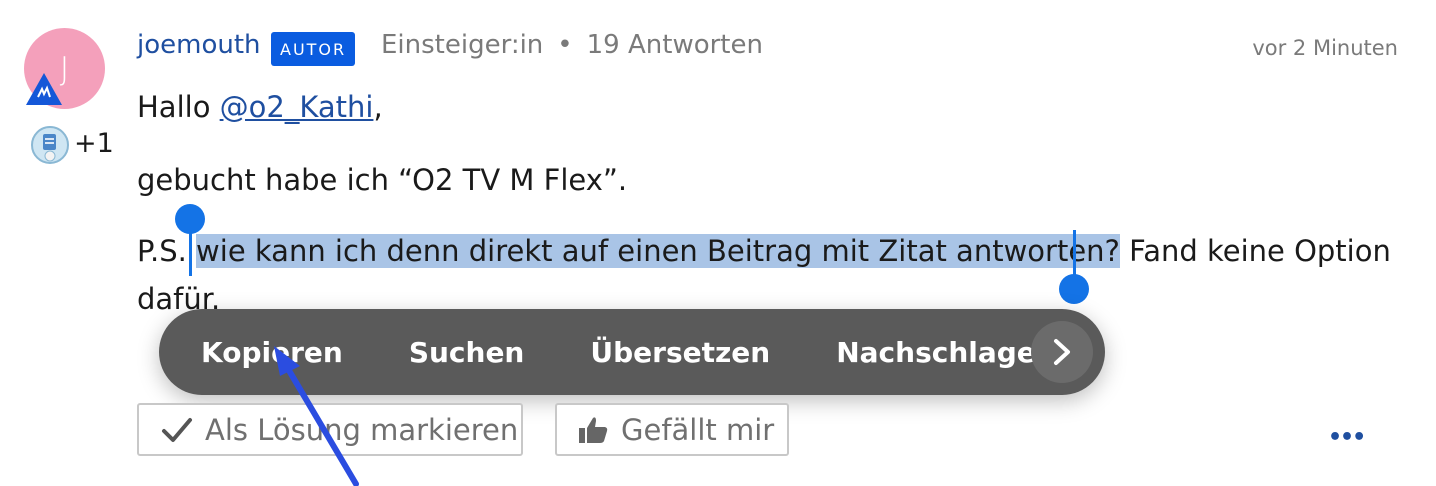 The width and height of the screenshot is (1436, 486). I want to click on ps-prefix: P.S., so click(167, 251).